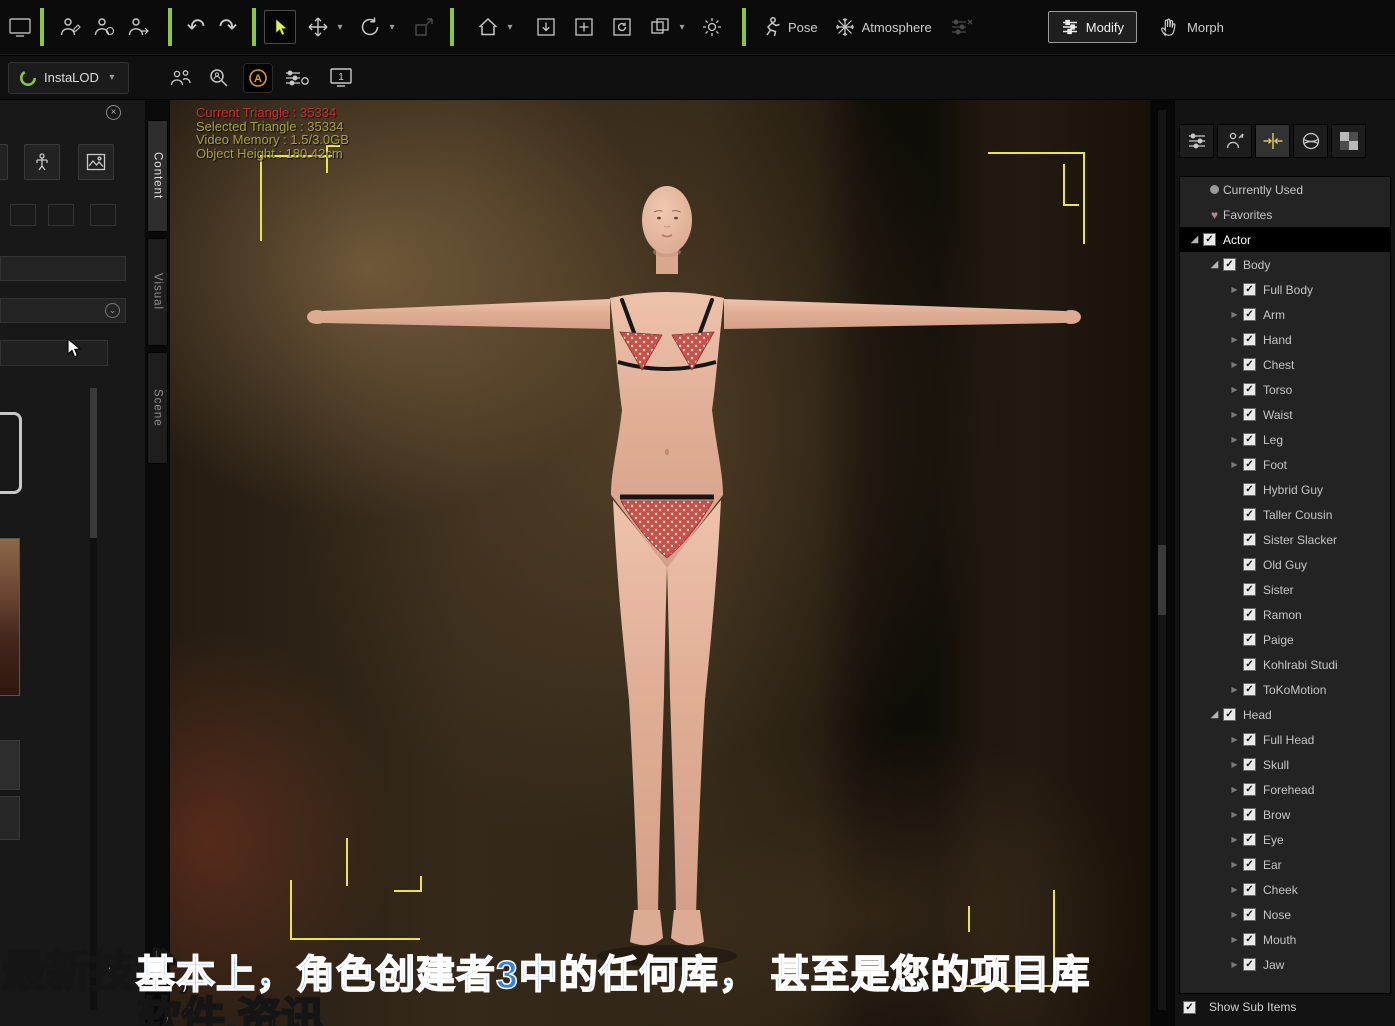  I want to click on content-tool-tile-partial, so click(4, 162).